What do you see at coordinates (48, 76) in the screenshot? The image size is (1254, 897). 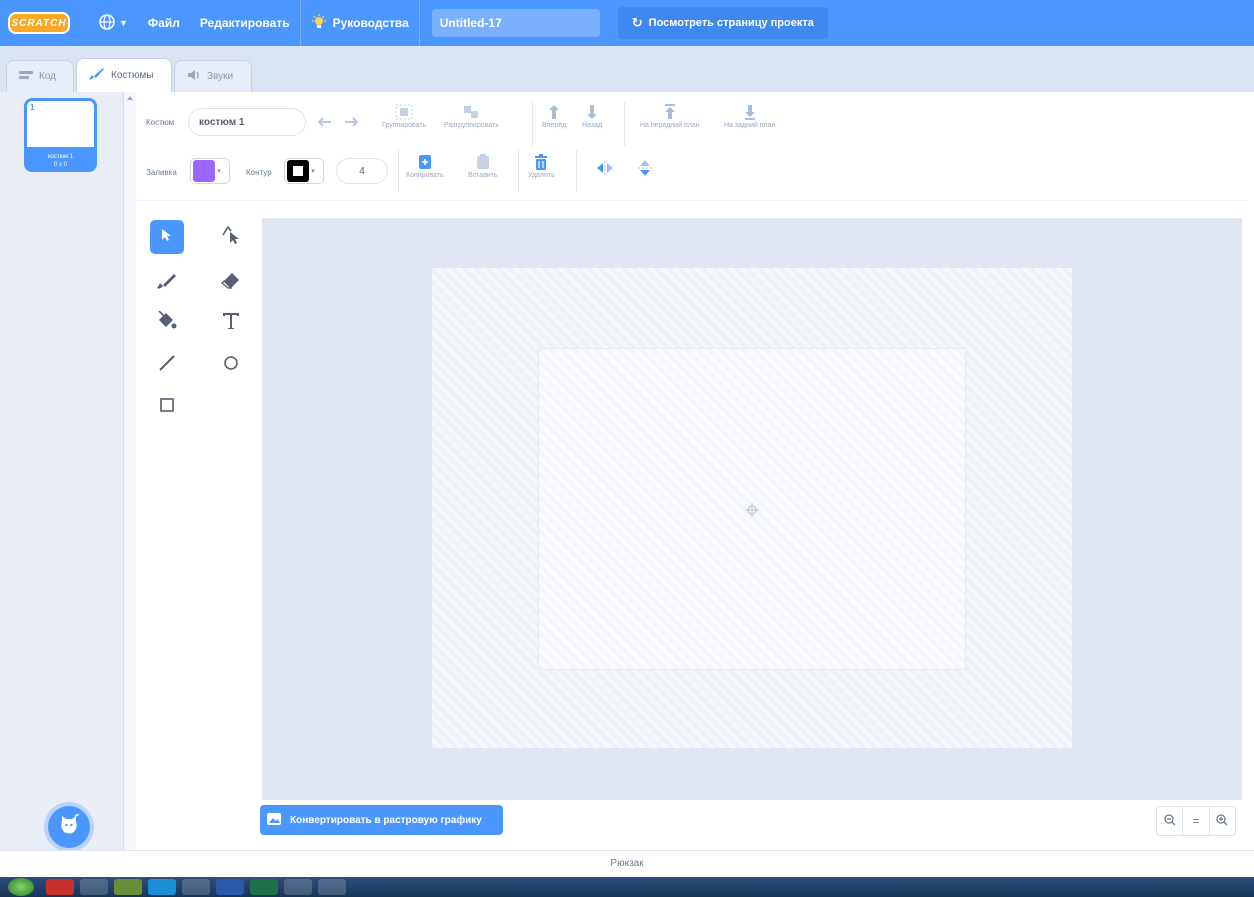 I see `tab-code-label: Код` at bounding box center [48, 76].